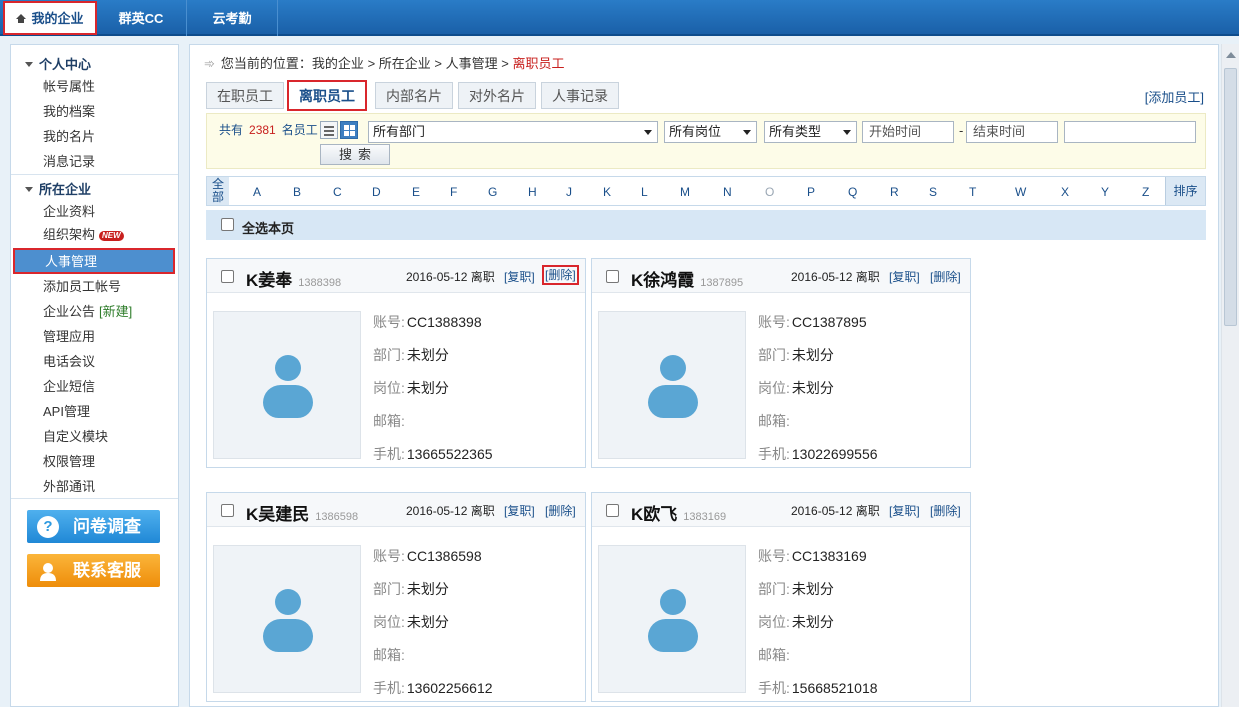 The width and height of the screenshot is (1239, 707). I want to click on letter-w: W, so click(1020, 192).